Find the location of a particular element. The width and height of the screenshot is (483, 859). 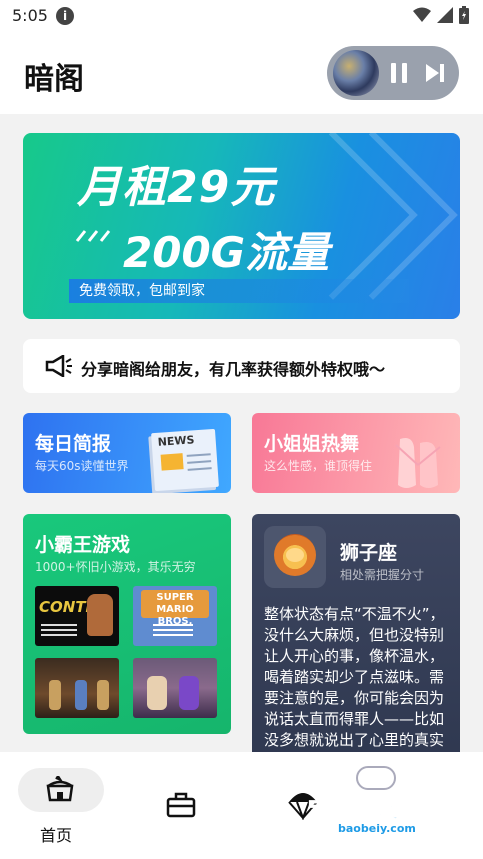

home-tent-icon is located at coordinates (60, 789).